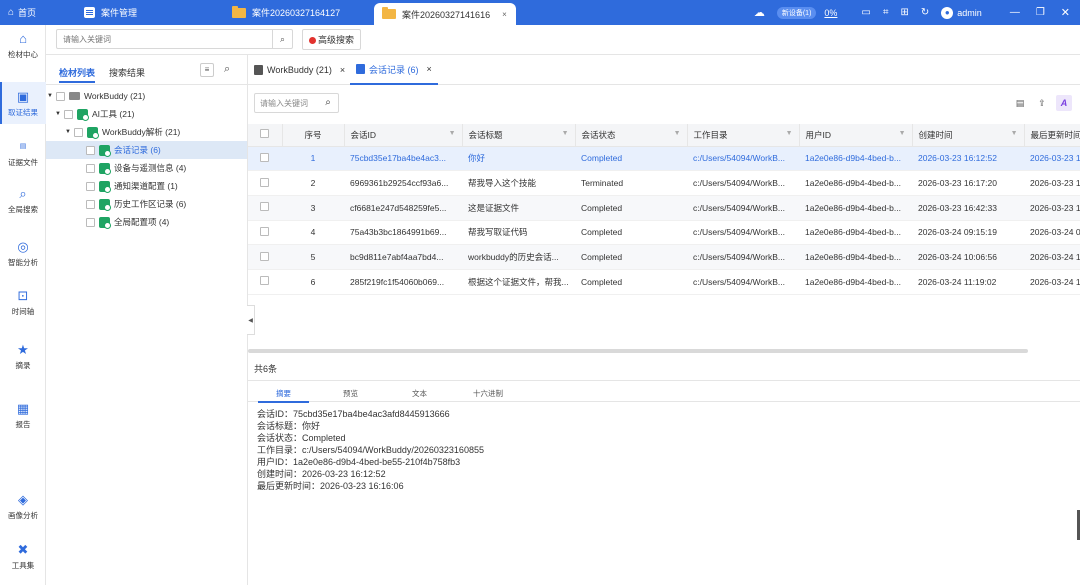 Image resolution: width=1080 pixels, height=585 pixels. What do you see at coordinates (488, 393) in the screenshot?
I see `tab-hex: 十六进制` at bounding box center [488, 393].